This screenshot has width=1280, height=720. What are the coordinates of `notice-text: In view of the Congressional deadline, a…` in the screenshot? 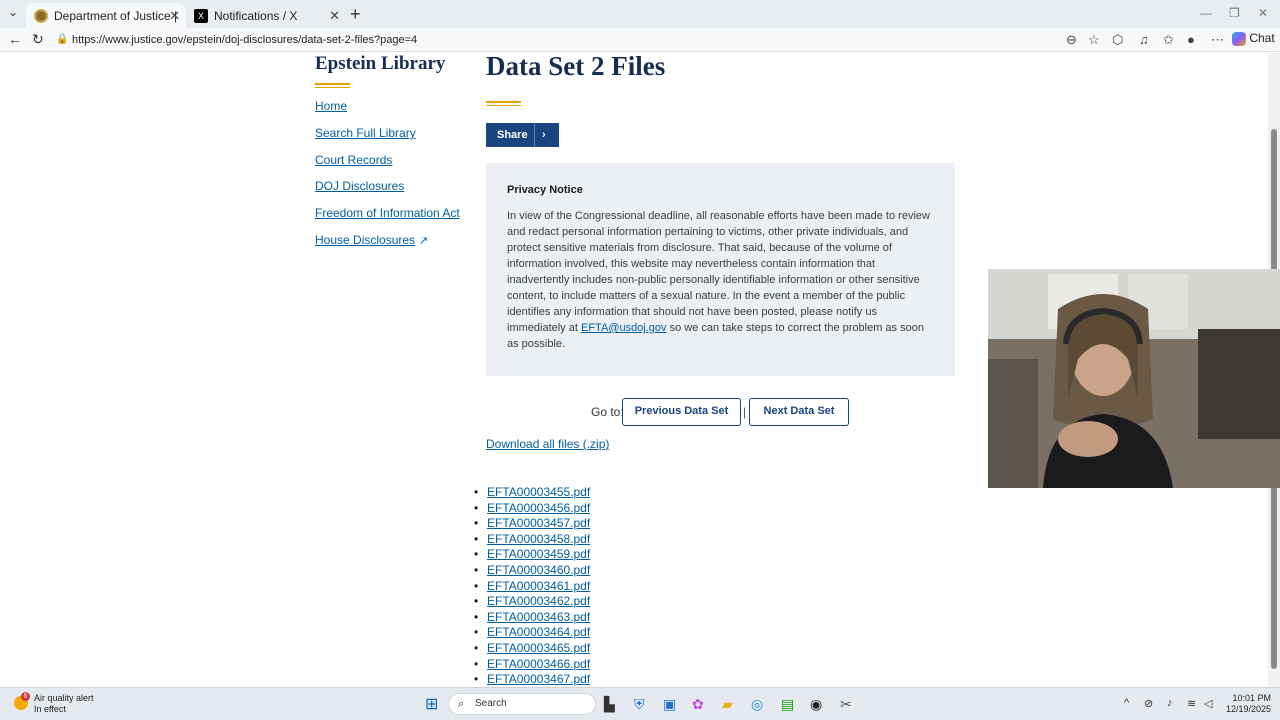 It's located at (718, 272).